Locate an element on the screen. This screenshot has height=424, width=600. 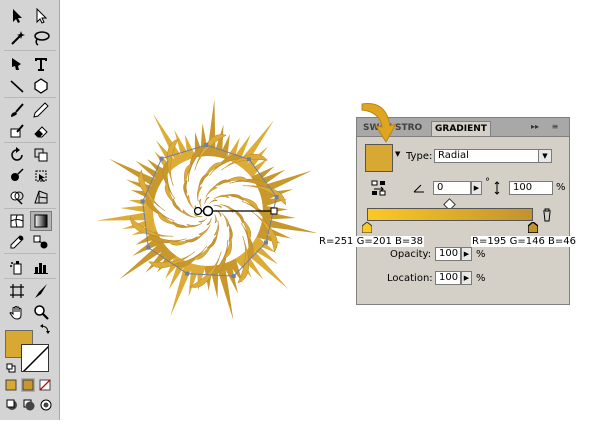
blend-icon is located at coordinates (40, 242).